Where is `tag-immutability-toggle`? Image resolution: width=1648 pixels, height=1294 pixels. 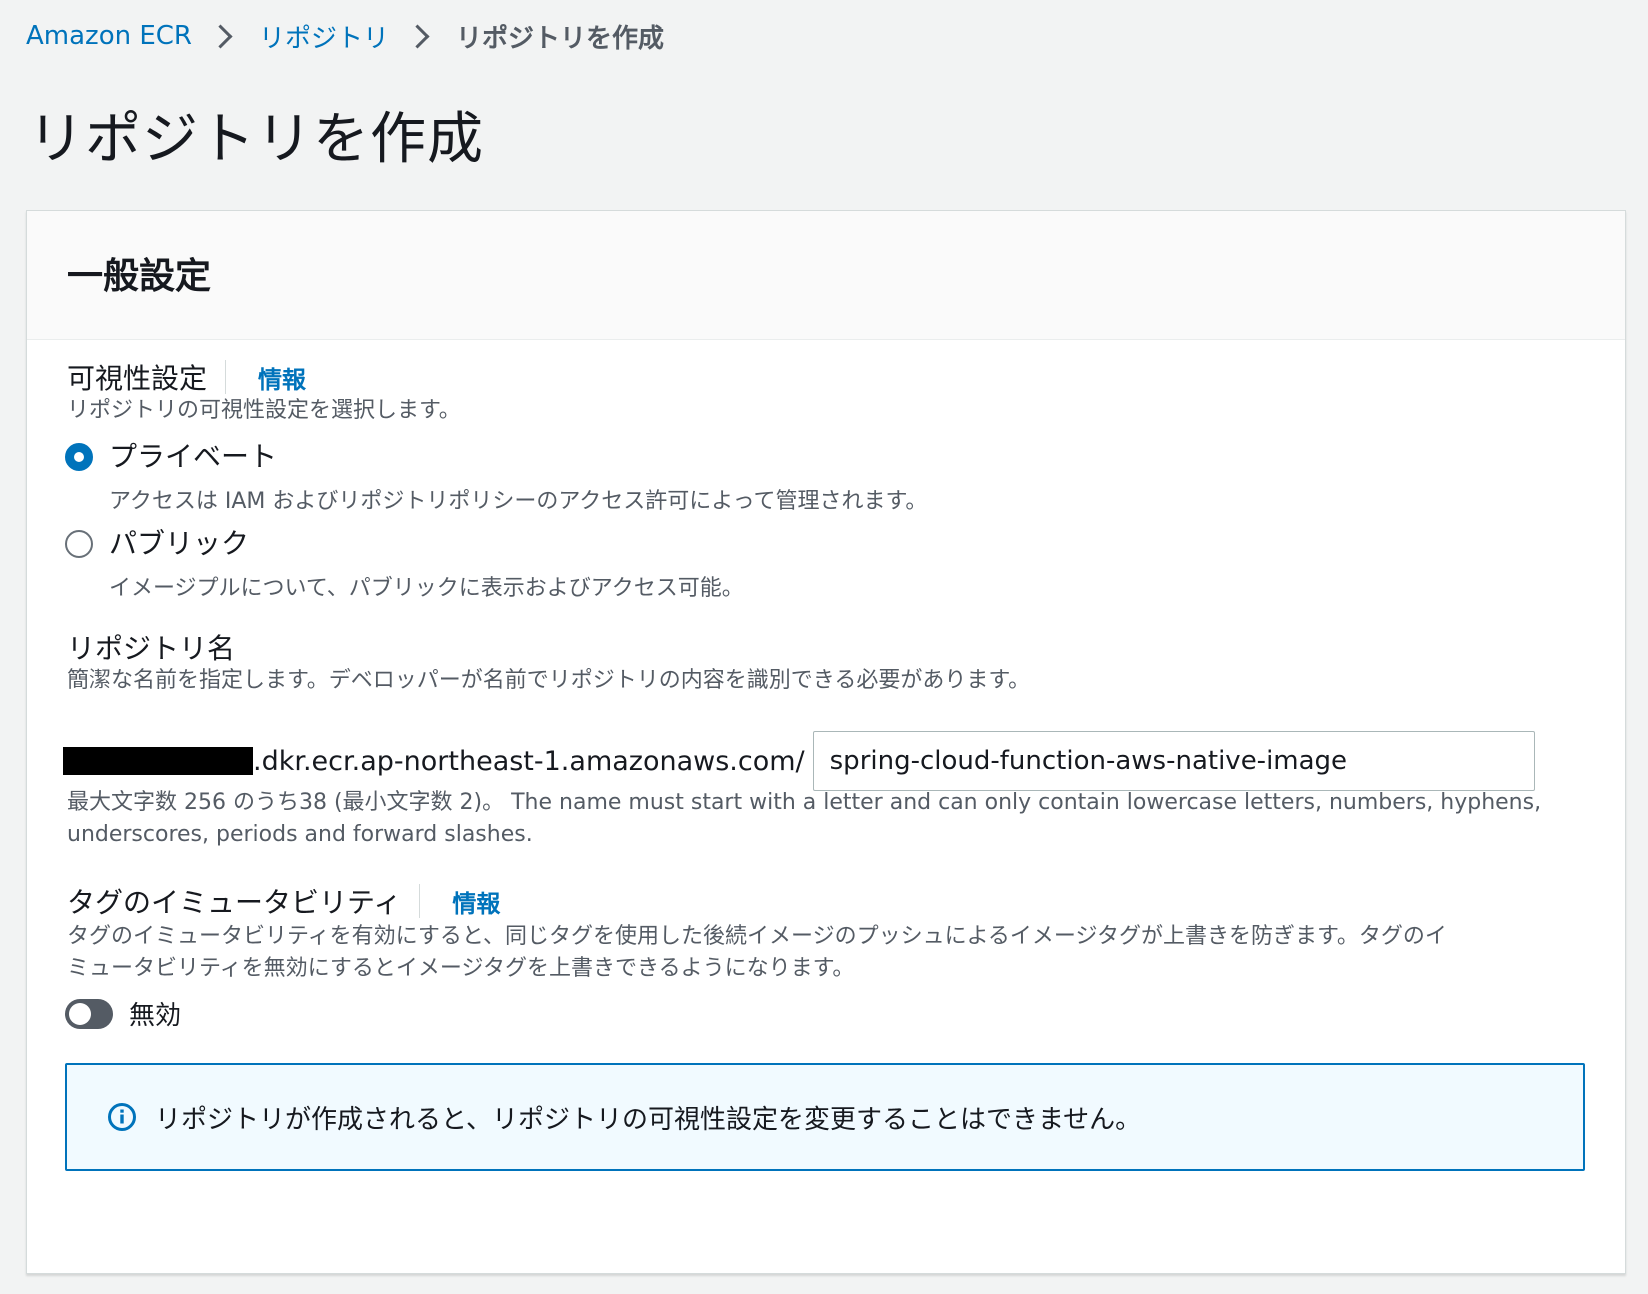
tag-immutability-toggle is located at coordinates (89, 1013).